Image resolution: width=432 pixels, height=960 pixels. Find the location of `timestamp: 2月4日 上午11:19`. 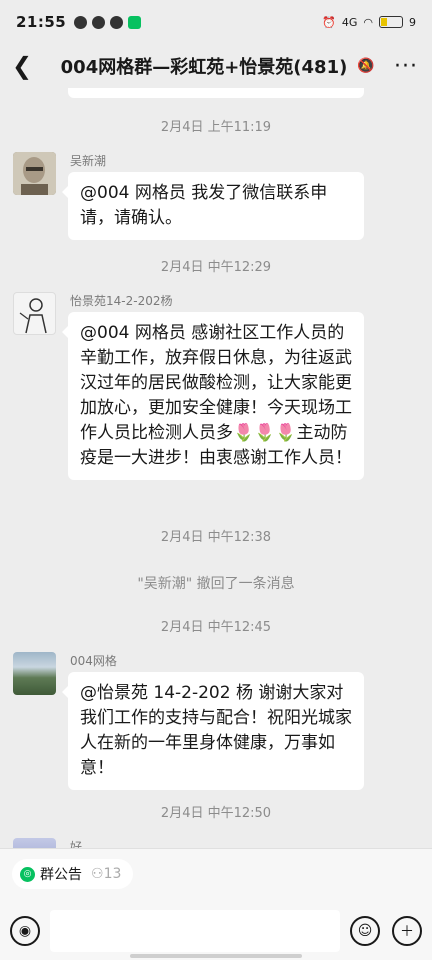

timestamp: 2月4日 上午11:19 is located at coordinates (216, 127).